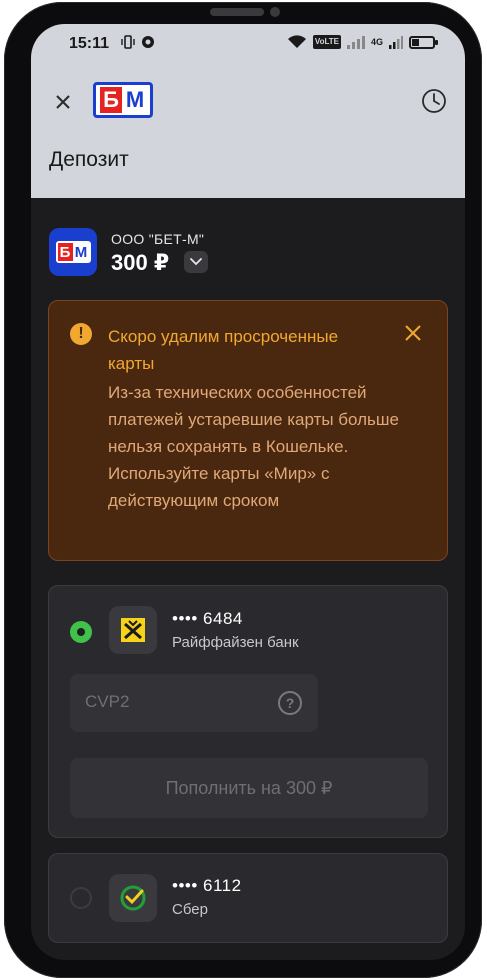  Describe the element at coordinates (355, 42) in the screenshot. I see `signal-icon` at that location.